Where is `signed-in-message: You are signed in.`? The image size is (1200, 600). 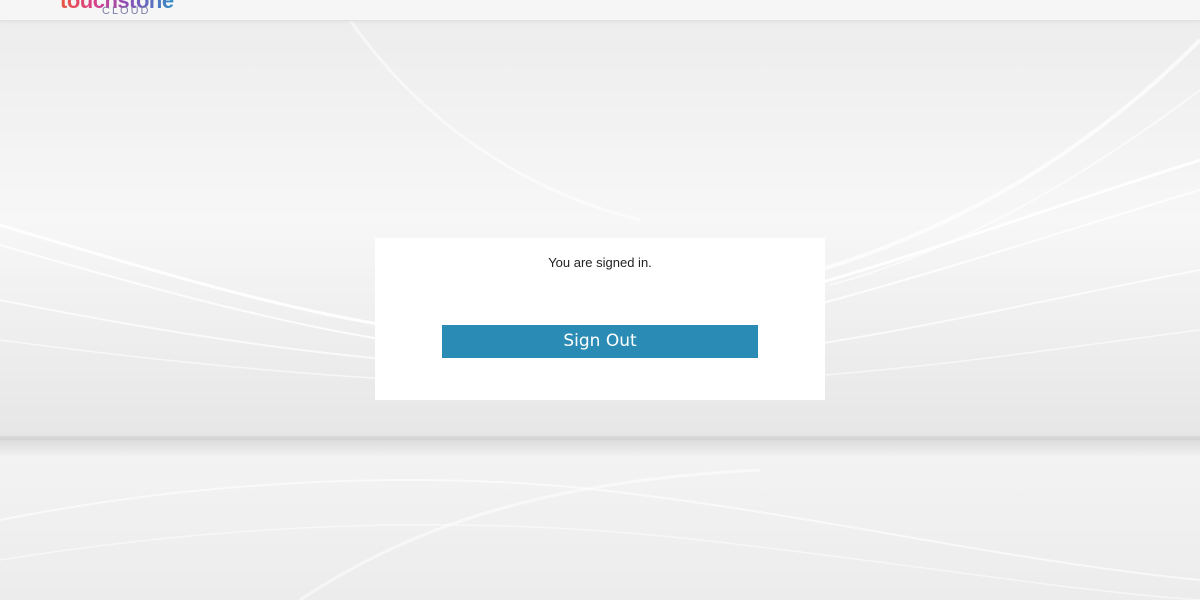
signed-in-message: You are signed in. is located at coordinates (600, 262).